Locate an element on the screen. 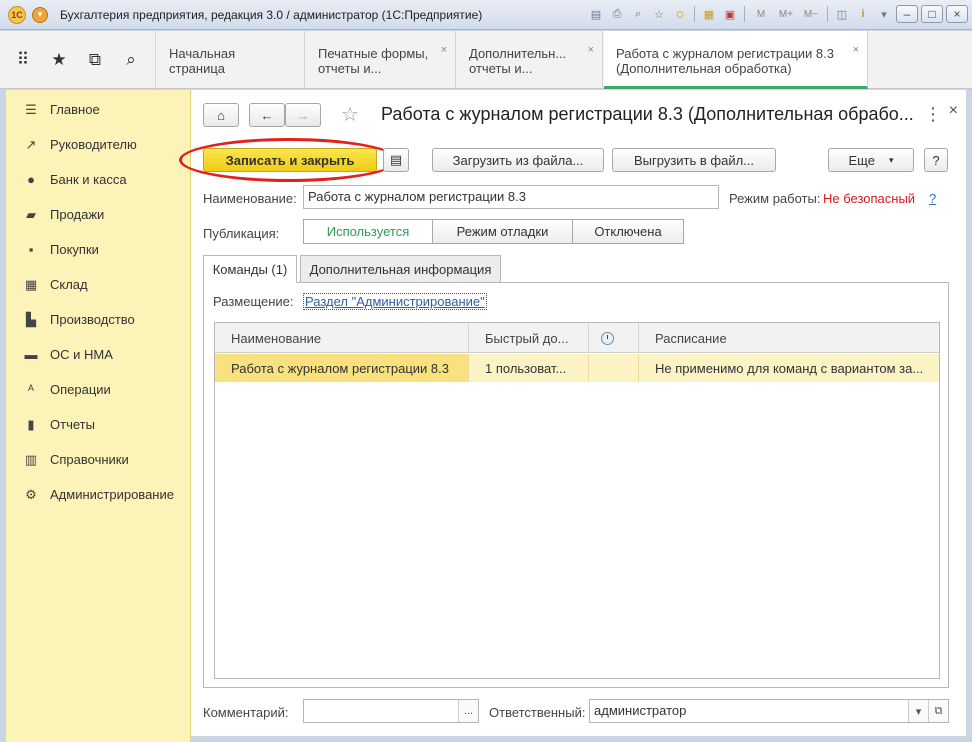  app-logo-icon: 1С is located at coordinates (17, 14).